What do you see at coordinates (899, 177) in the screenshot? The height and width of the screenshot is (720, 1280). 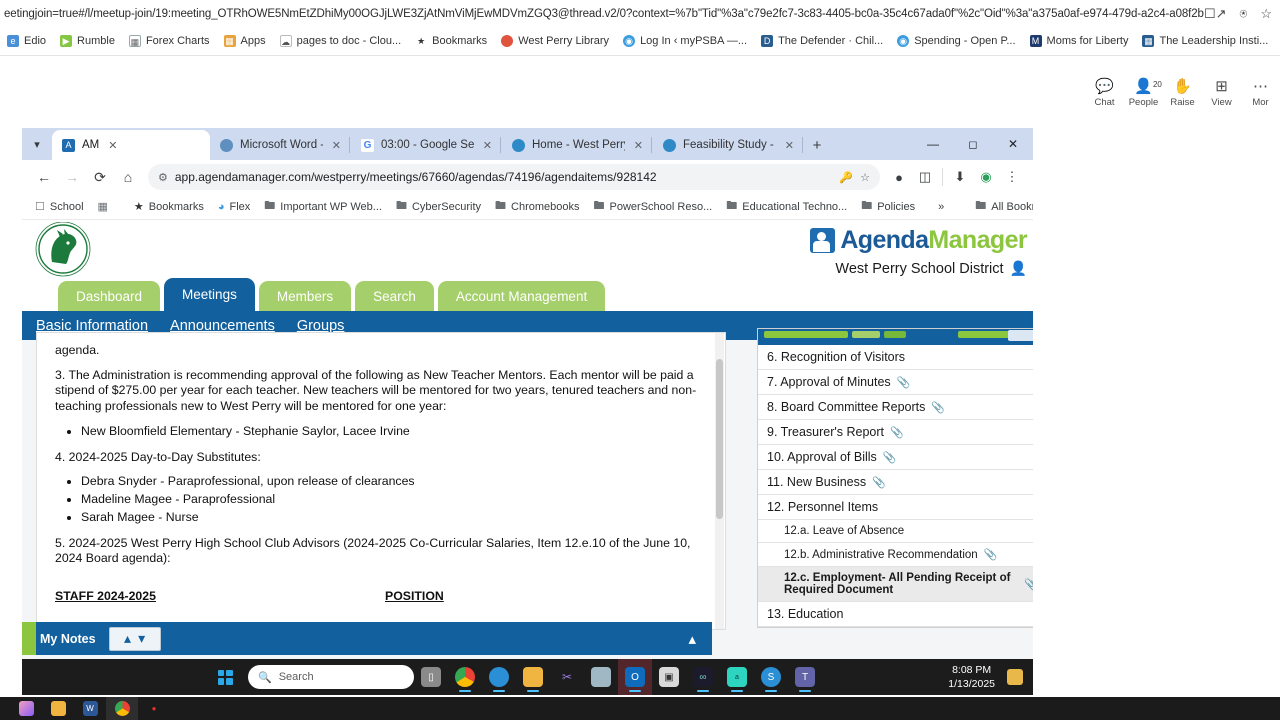 I see `profile-icon: ●` at bounding box center [899, 177].